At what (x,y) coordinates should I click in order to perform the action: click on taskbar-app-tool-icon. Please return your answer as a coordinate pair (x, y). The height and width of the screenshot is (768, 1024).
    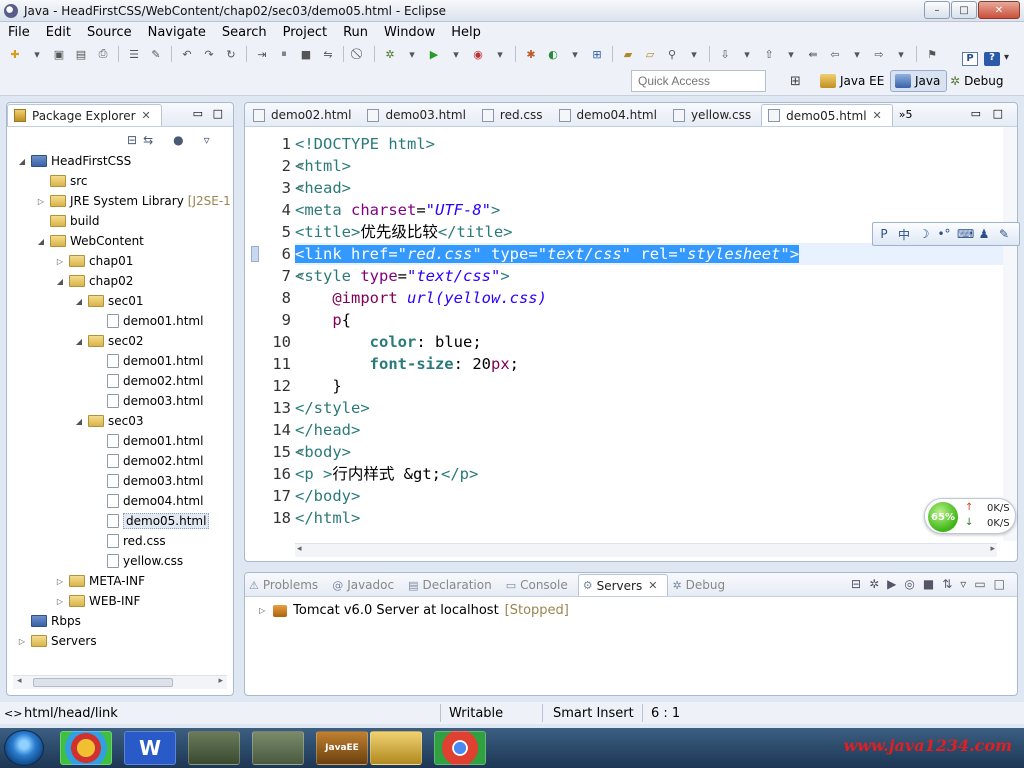
    Looking at the image, I should click on (278, 748).